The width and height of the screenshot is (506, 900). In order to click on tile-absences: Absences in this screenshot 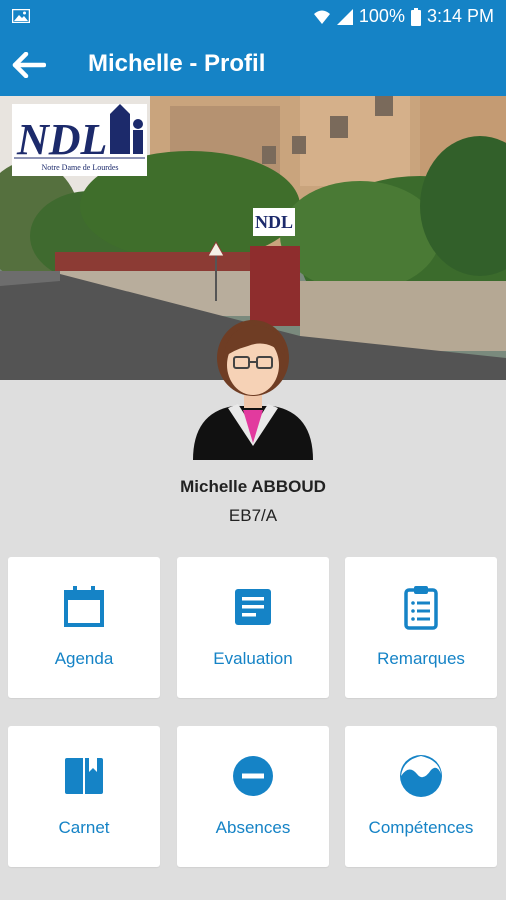, I will do `click(253, 796)`.